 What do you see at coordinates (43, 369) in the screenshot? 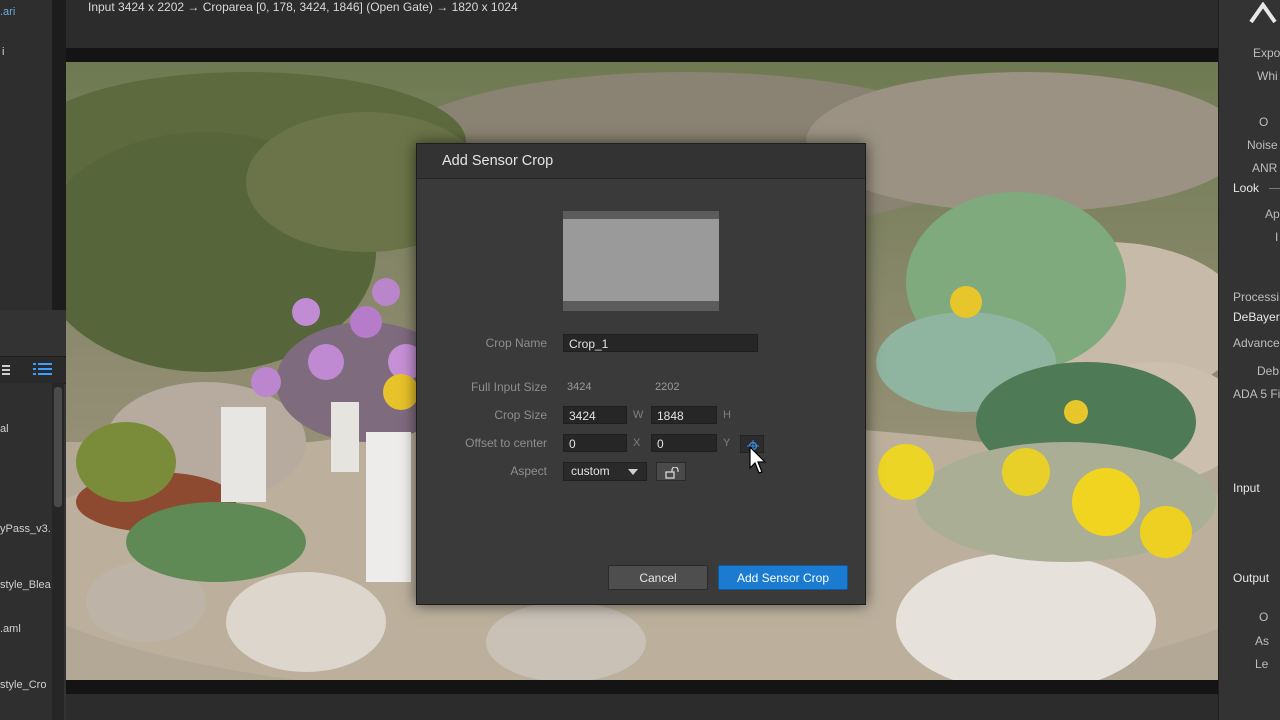
I see `list-view-icon` at bounding box center [43, 369].